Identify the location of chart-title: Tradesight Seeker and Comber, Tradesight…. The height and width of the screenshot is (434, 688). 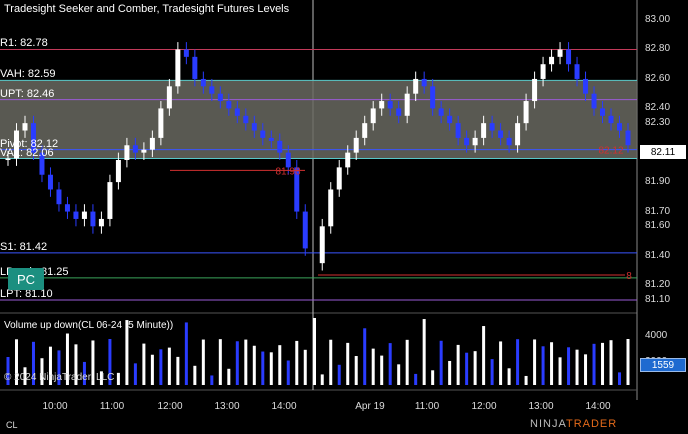
(147, 9).